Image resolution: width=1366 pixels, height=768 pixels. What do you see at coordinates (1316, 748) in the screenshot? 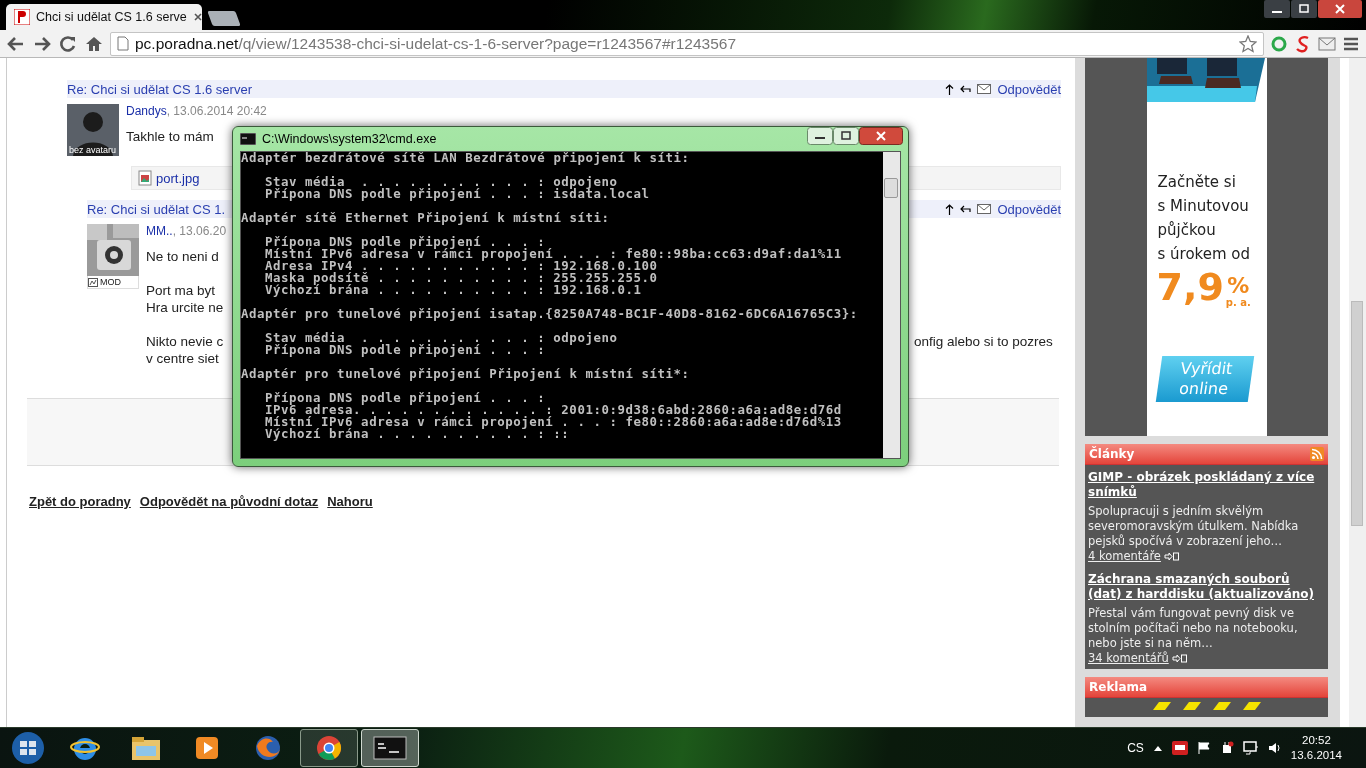
I see `clock: 20:52 13.6.2014` at bounding box center [1316, 748].